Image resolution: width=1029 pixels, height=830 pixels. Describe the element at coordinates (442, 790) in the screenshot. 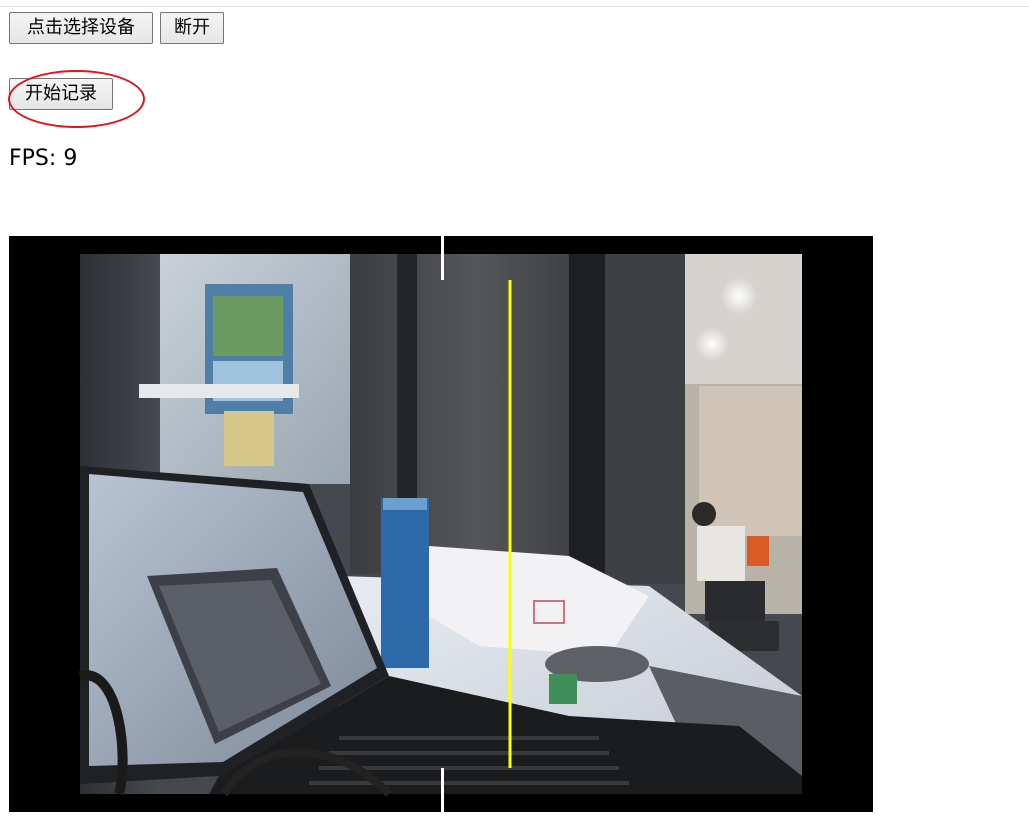

I see `center-guide-bottom` at that location.